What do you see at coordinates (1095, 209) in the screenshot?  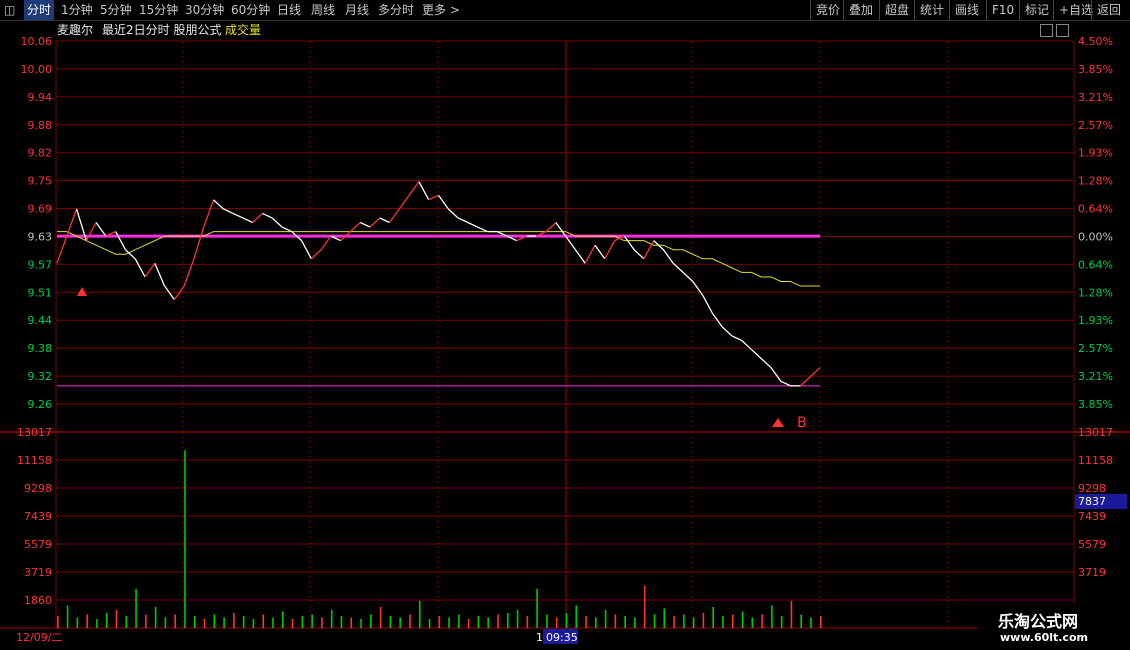 I see `pct-tick-label: 0.64%` at bounding box center [1095, 209].